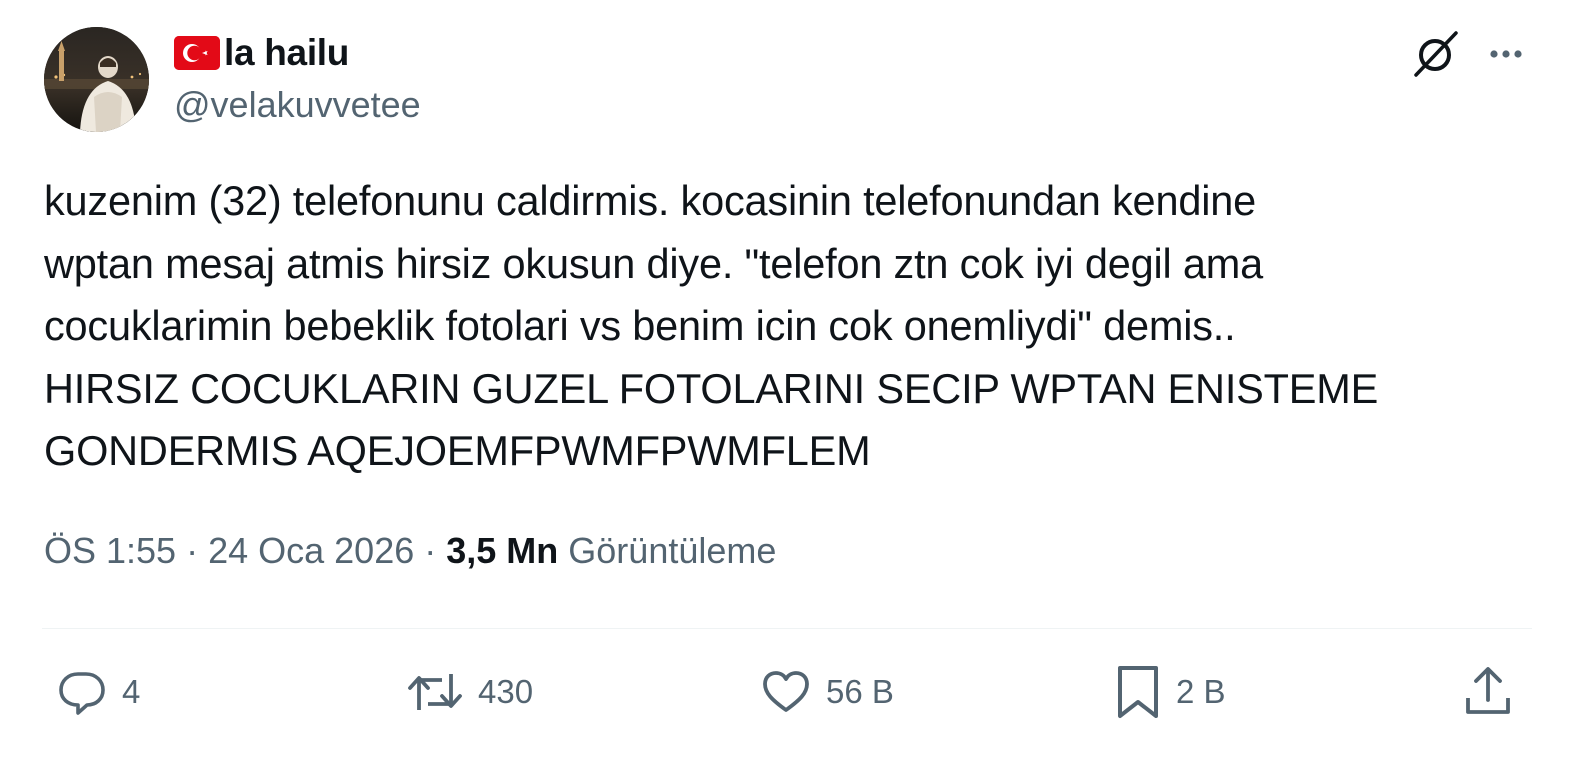  Describe the element at coordinates (110, 551) in the screenshot. I see `tweet-time: ÖS 1:55` at that location.